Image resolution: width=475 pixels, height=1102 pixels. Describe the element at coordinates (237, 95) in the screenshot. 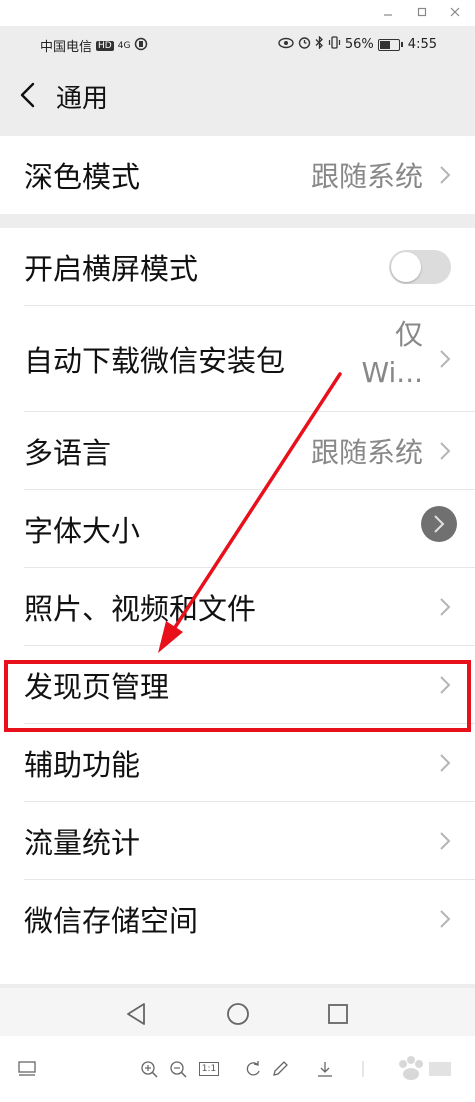

I see `nav-bar: 通用` at that location.